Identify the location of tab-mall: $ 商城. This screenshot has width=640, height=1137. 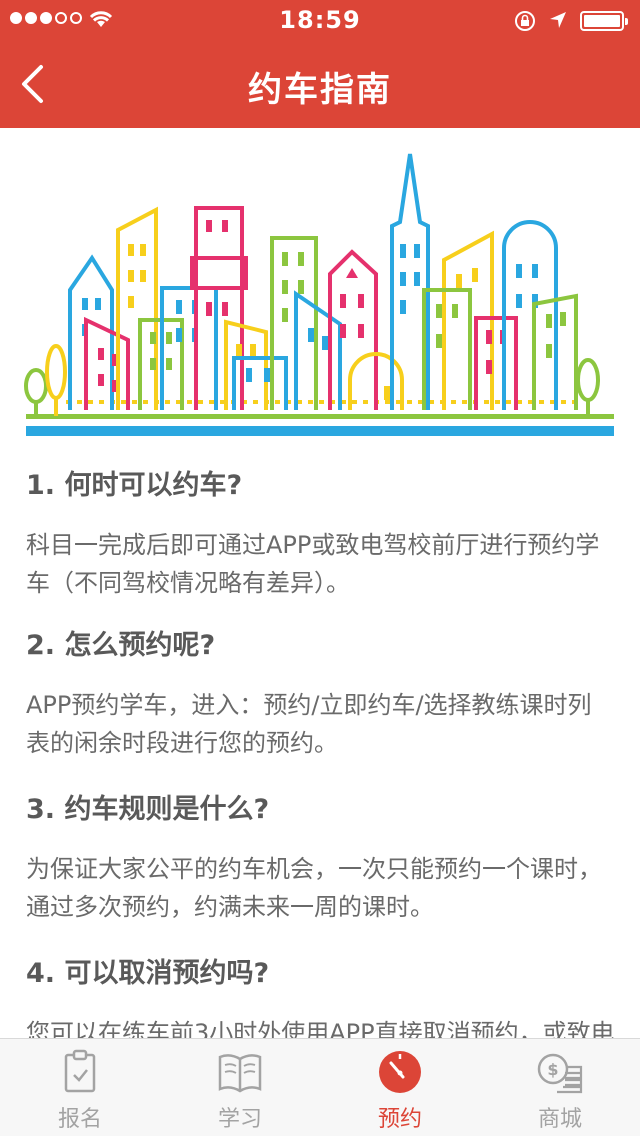
(560, 1088).